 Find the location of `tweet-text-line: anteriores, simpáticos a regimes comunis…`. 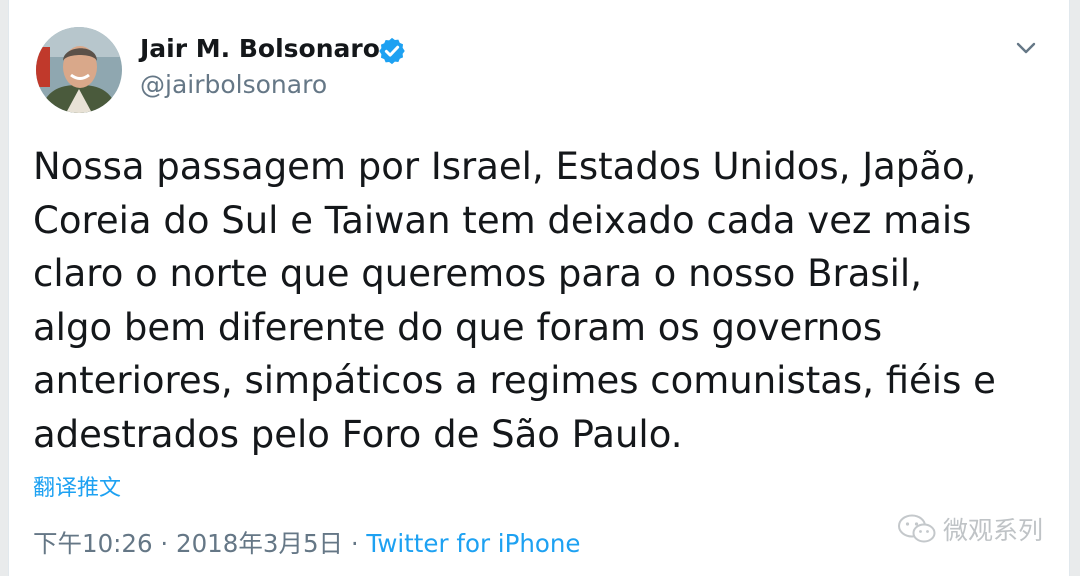

tweet-text-line: anteriores, simpáticos a regimes comunis… is located at coordinates (514, 380).